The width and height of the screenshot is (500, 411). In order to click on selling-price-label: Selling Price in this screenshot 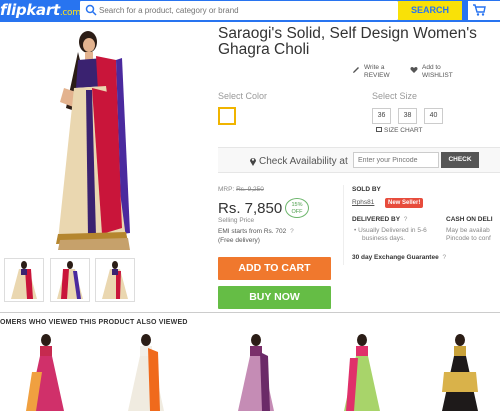, I will do `click(236, 220)`.